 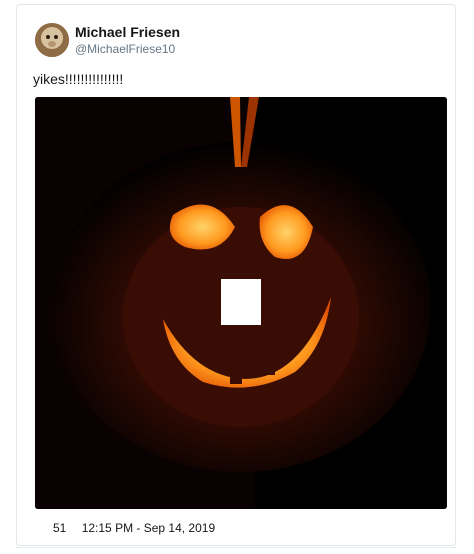 I want to click on tweet-footer: 51 12:15 PM - Sep 14, 2019, so click(x=140, y=528).